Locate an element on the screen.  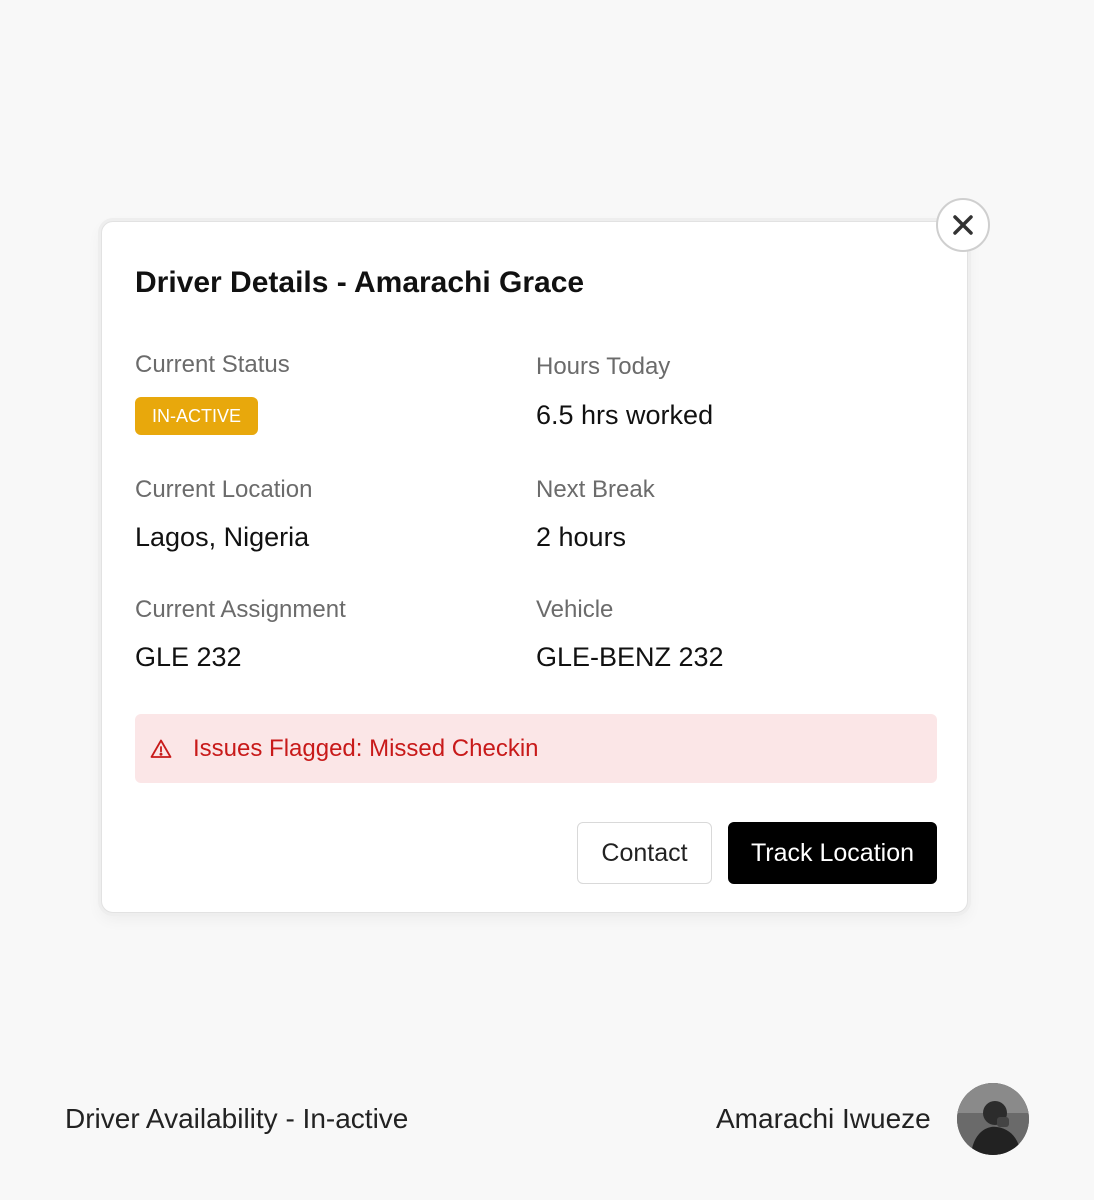
warning-icon is located at coordinates (161, 749).